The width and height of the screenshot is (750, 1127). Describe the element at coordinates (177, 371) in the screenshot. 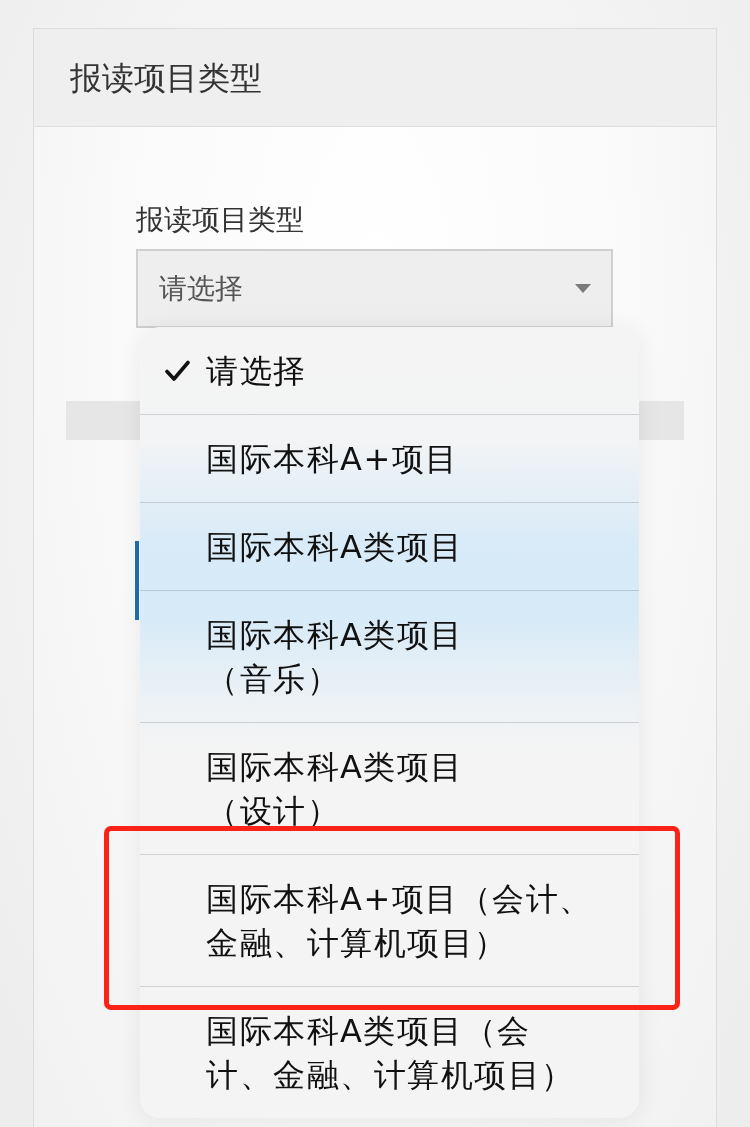

I see `check-icon` at that location.